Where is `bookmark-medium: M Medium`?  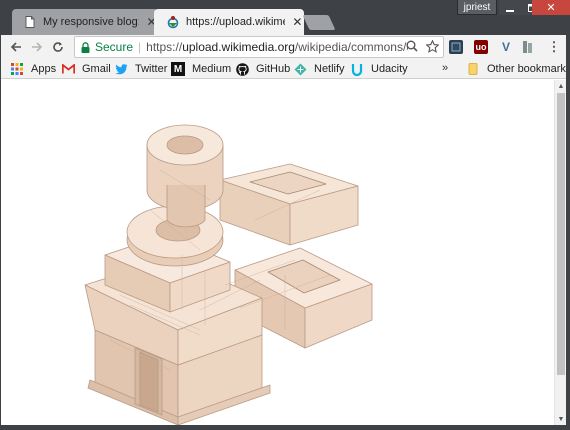
bookmark-medium: M Medium is located at coordinates (201, 69).